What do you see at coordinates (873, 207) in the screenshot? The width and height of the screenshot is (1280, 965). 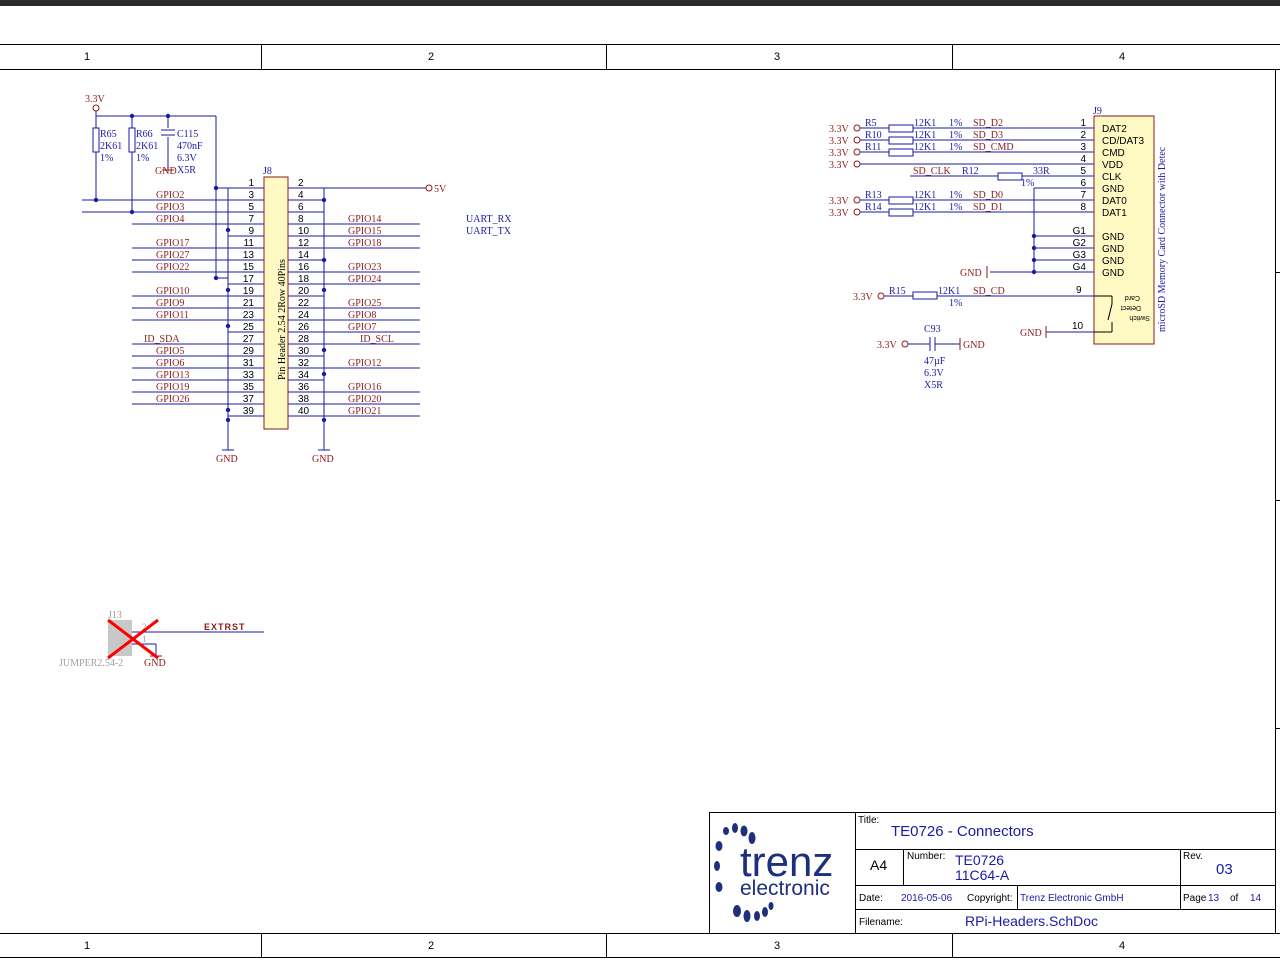 I see `sd-res-ref: R14` at bounding box center [873, 207].